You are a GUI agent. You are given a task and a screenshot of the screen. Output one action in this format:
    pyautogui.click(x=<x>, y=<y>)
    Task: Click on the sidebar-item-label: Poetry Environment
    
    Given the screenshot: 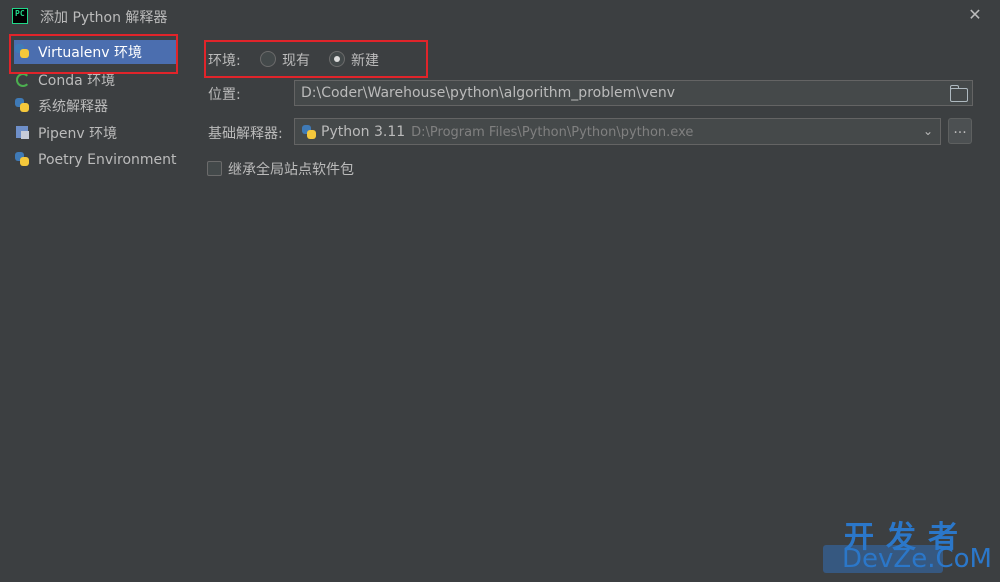 What is the action you would take?
    pyautogui.click(x=107, y=160)
    